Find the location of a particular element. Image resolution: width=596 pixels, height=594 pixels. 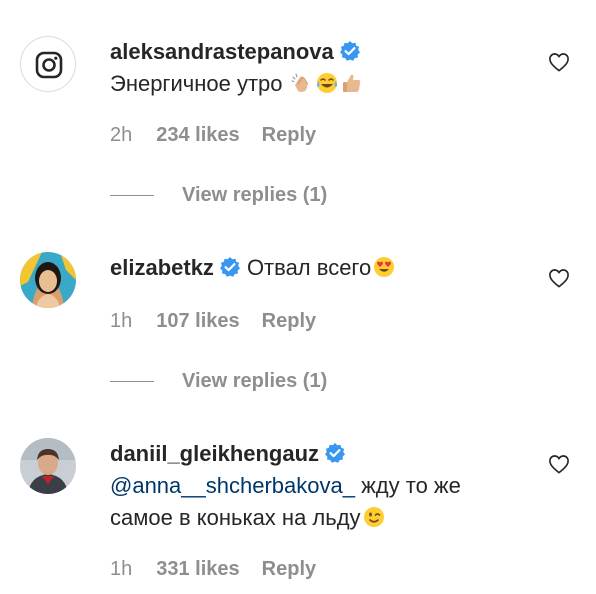

comment-meta: 1h 107 likes Reply is located at coordinates (213, 321).